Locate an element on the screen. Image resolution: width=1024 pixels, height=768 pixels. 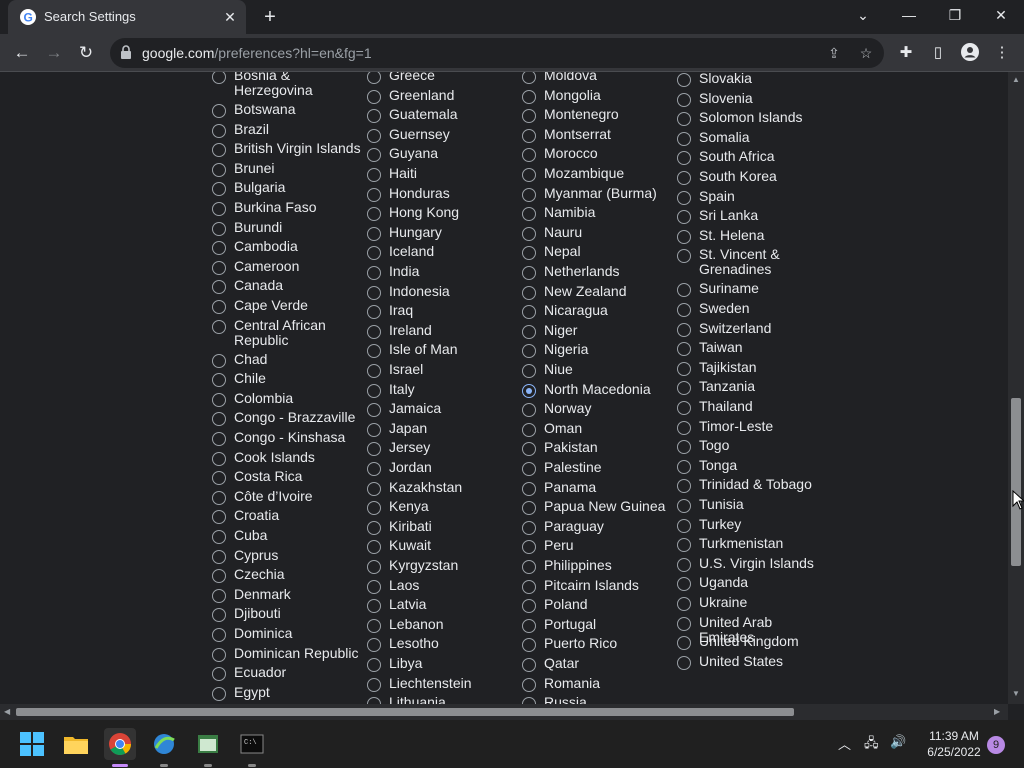
region-option: Tajikistan is located at coordinates (754, 367).